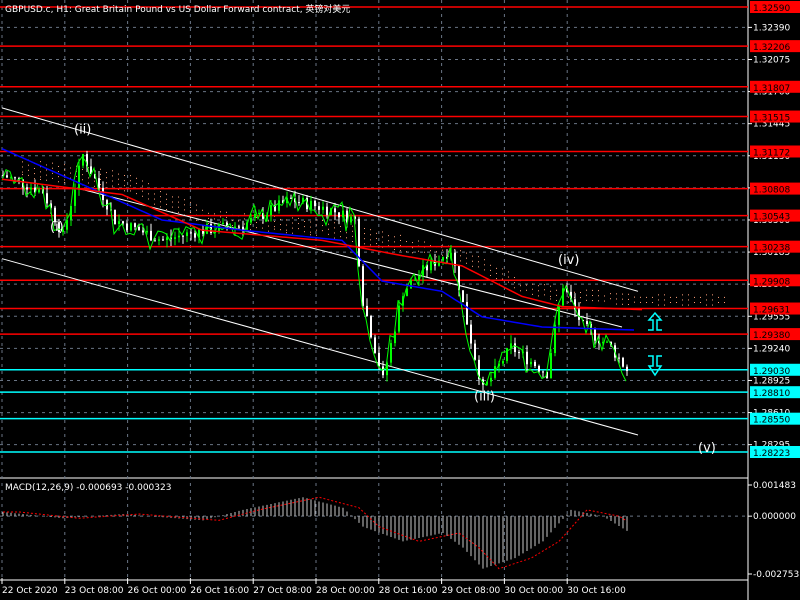 Image resolution: width=800 pixels, height=600 pixels. What do you see at coordinates (219, 591) in the screenshot?
I see `time-label: 26 Oct 16:00` at bounding box center [219, 591].